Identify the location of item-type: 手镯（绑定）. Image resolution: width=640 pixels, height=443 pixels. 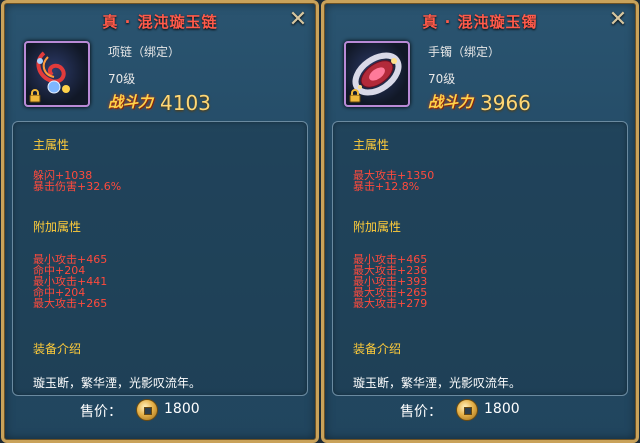
(464, 52).